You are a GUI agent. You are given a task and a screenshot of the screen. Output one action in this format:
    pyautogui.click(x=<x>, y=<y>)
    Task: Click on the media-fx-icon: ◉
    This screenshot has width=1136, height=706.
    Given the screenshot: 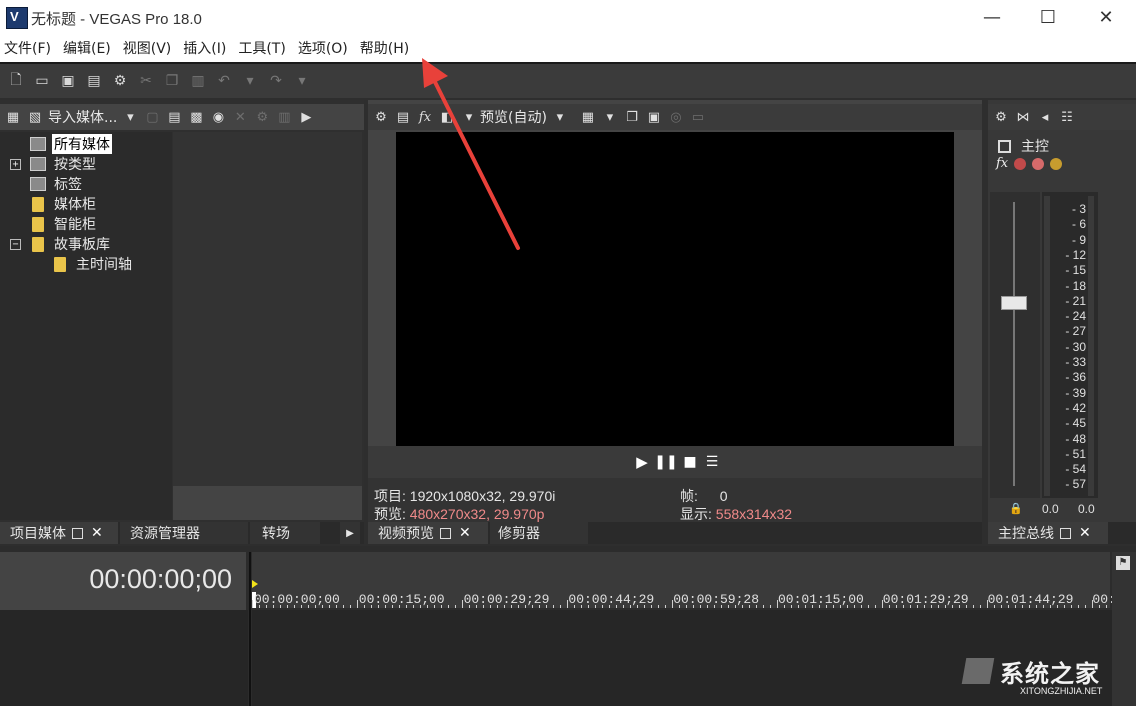 What is the action you would take?
    pyautogui.click(x=218, y=117)
    